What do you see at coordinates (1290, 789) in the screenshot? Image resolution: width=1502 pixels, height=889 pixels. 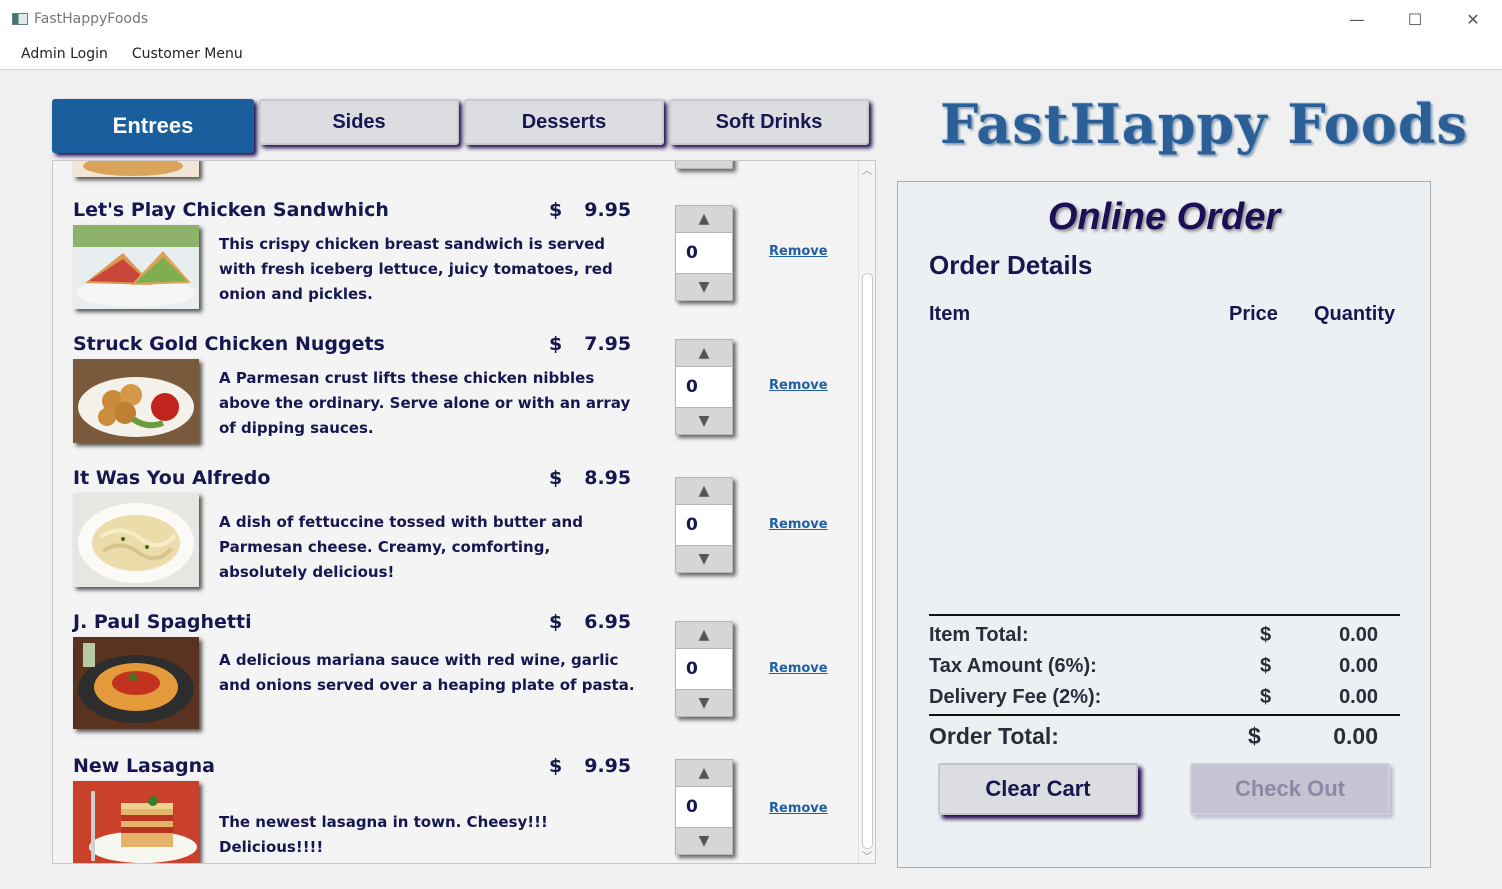 I see `check-out-button: Check Out` at bounding box center [1290, 789].